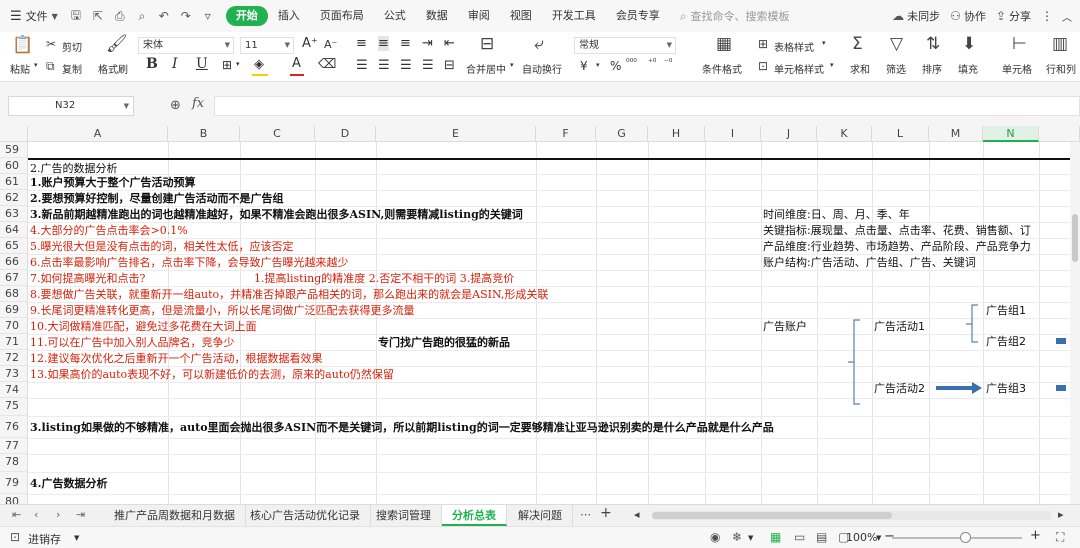 This screenshot has width=1080, height=548. I want to click on tab-home: 开始, so click(246, 16).